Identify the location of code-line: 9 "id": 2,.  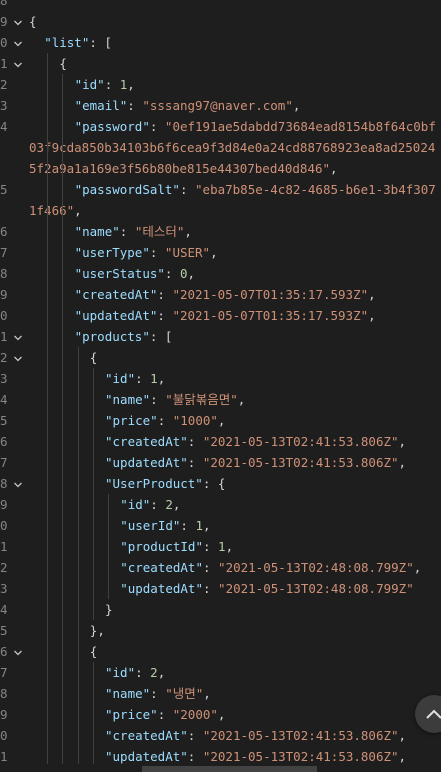
(220, 504).